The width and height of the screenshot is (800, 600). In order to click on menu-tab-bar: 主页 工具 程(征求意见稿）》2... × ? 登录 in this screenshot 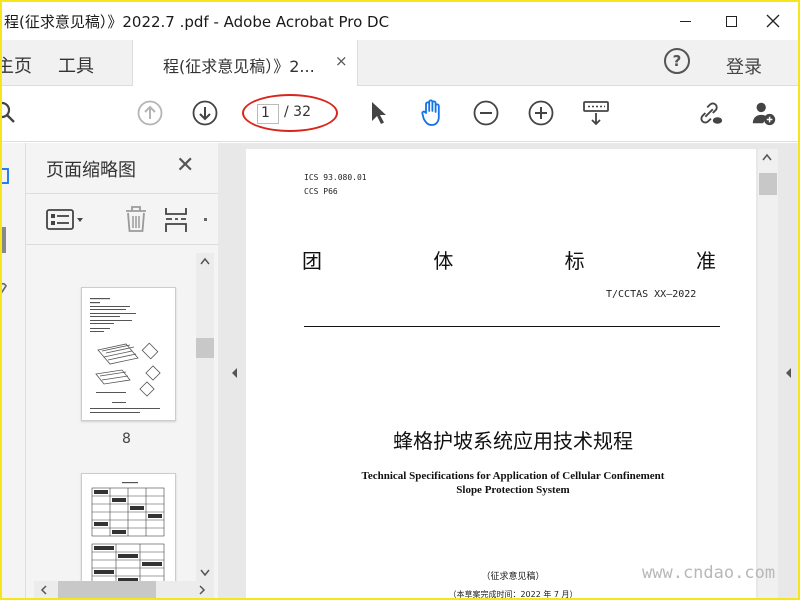, I will do `click(400, 63)`.